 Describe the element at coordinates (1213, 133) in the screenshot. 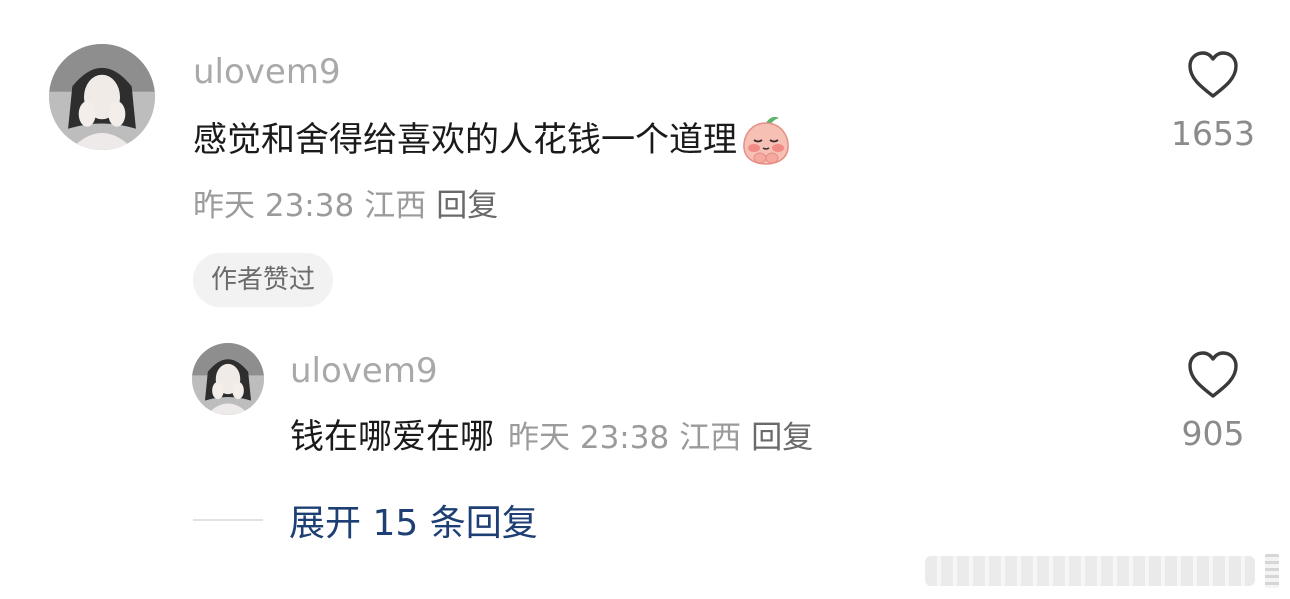

I see `like-count: 1653` at that location.